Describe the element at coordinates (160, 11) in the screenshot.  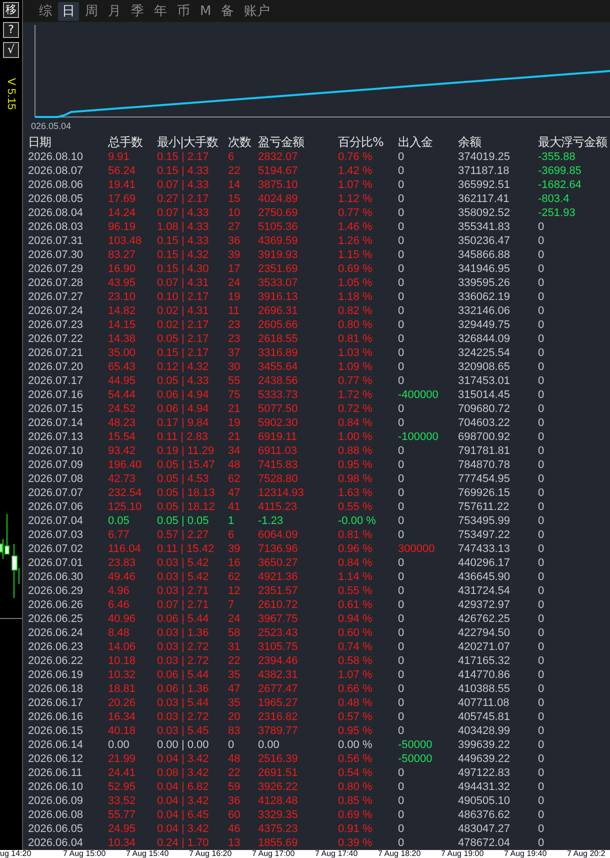
I see `period-tab: 年` at that location.